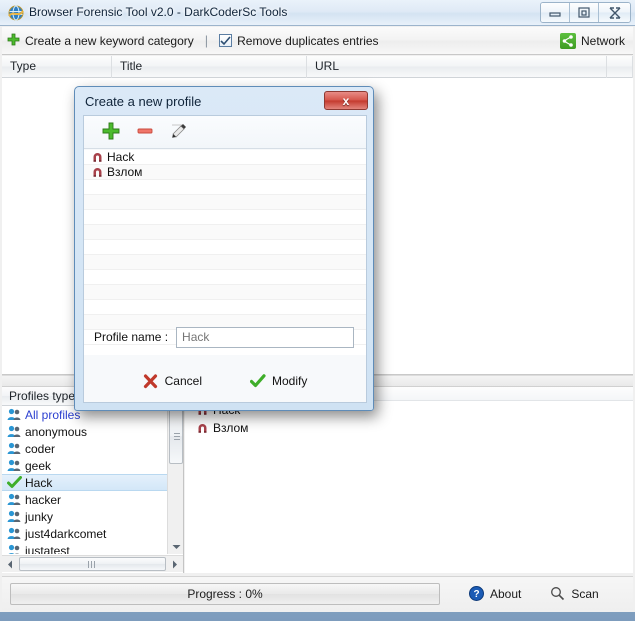 Image resolution: width=635 pixels, height=621 pixels. What do you see at coordinates (225, 157) in the screenshot?
I see `dialog-list-item-hack: Hack` at bounding box center [225, 157].